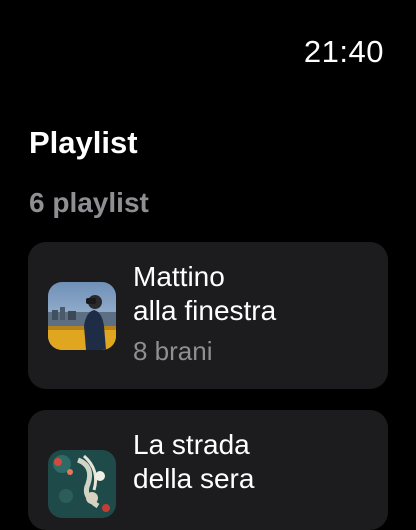 The image size is (416, 530). What do you see at coordinates (83, 142) in the screenshot?
I see `page-title: Playlist` at bounding box center [83, 142].